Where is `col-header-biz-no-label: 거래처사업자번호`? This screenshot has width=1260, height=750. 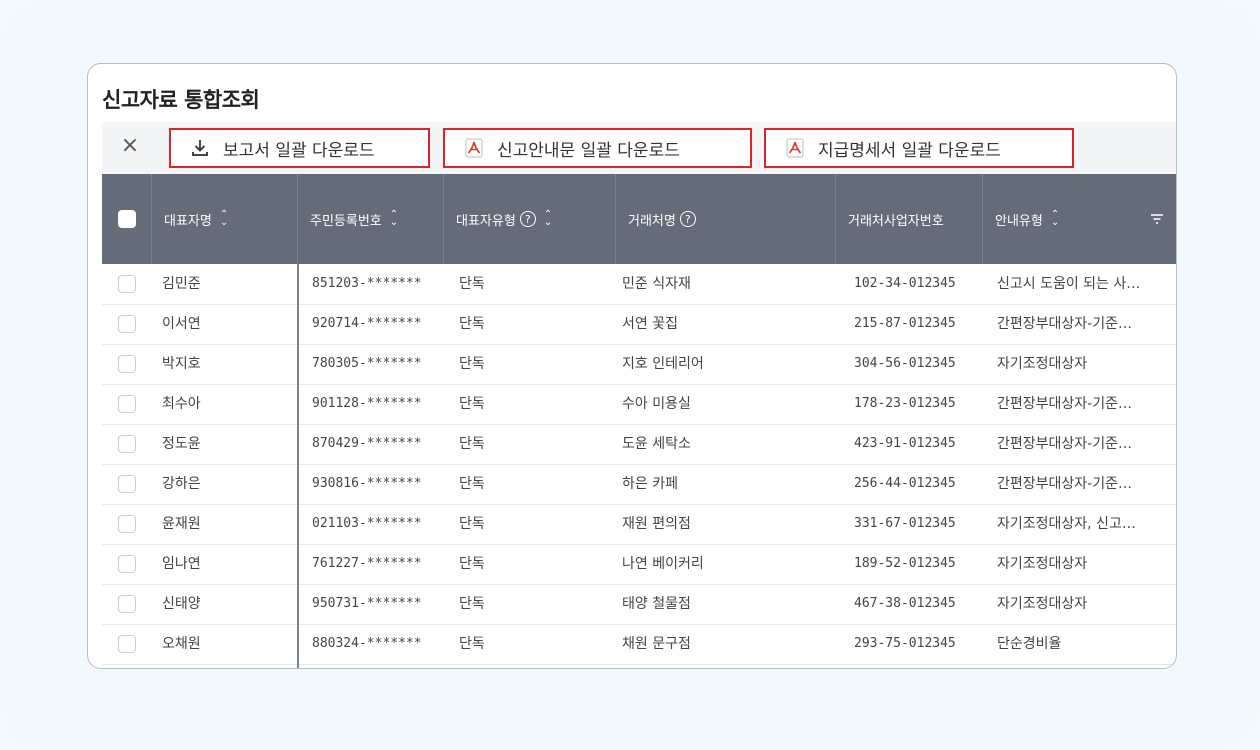
col-header-biz-no-label: 거래처사업자번호 is located at coordinates (896, 221).